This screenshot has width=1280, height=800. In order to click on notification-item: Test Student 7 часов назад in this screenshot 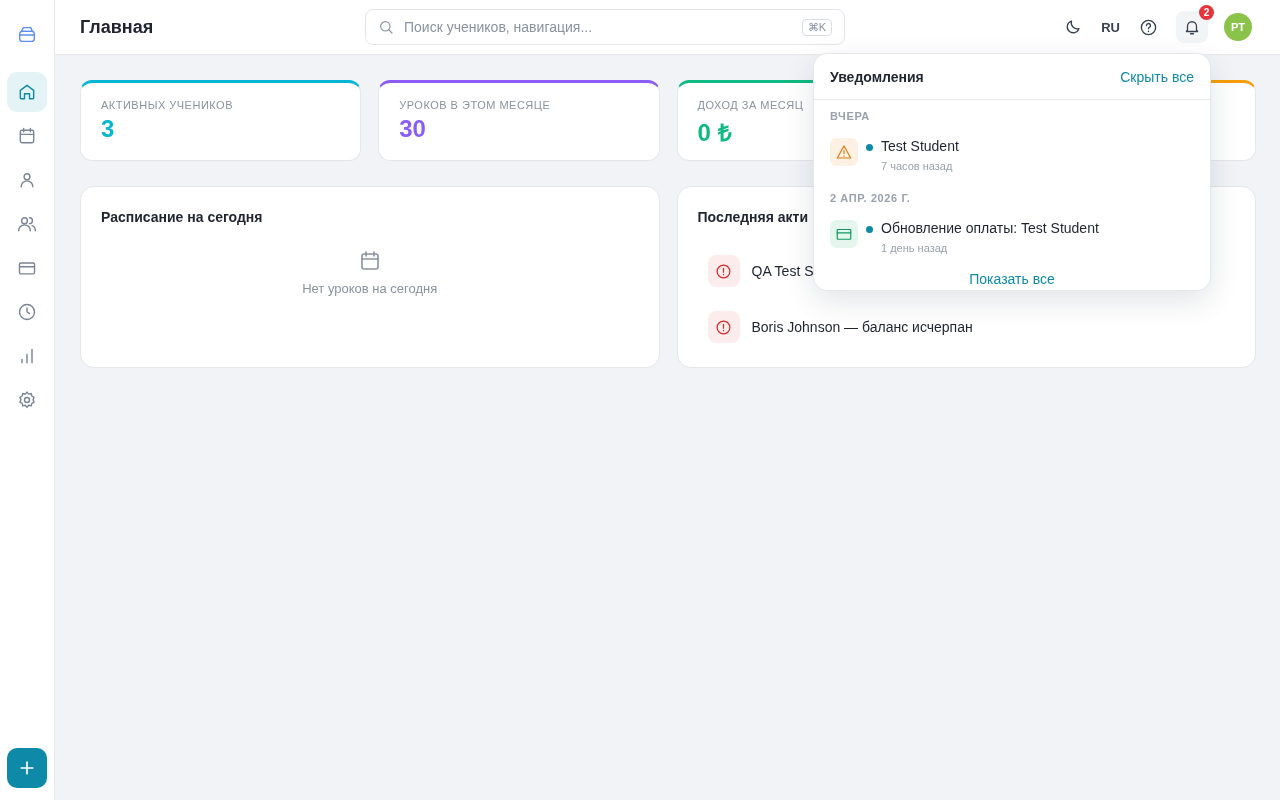, I will do `click(1012, 156)`.